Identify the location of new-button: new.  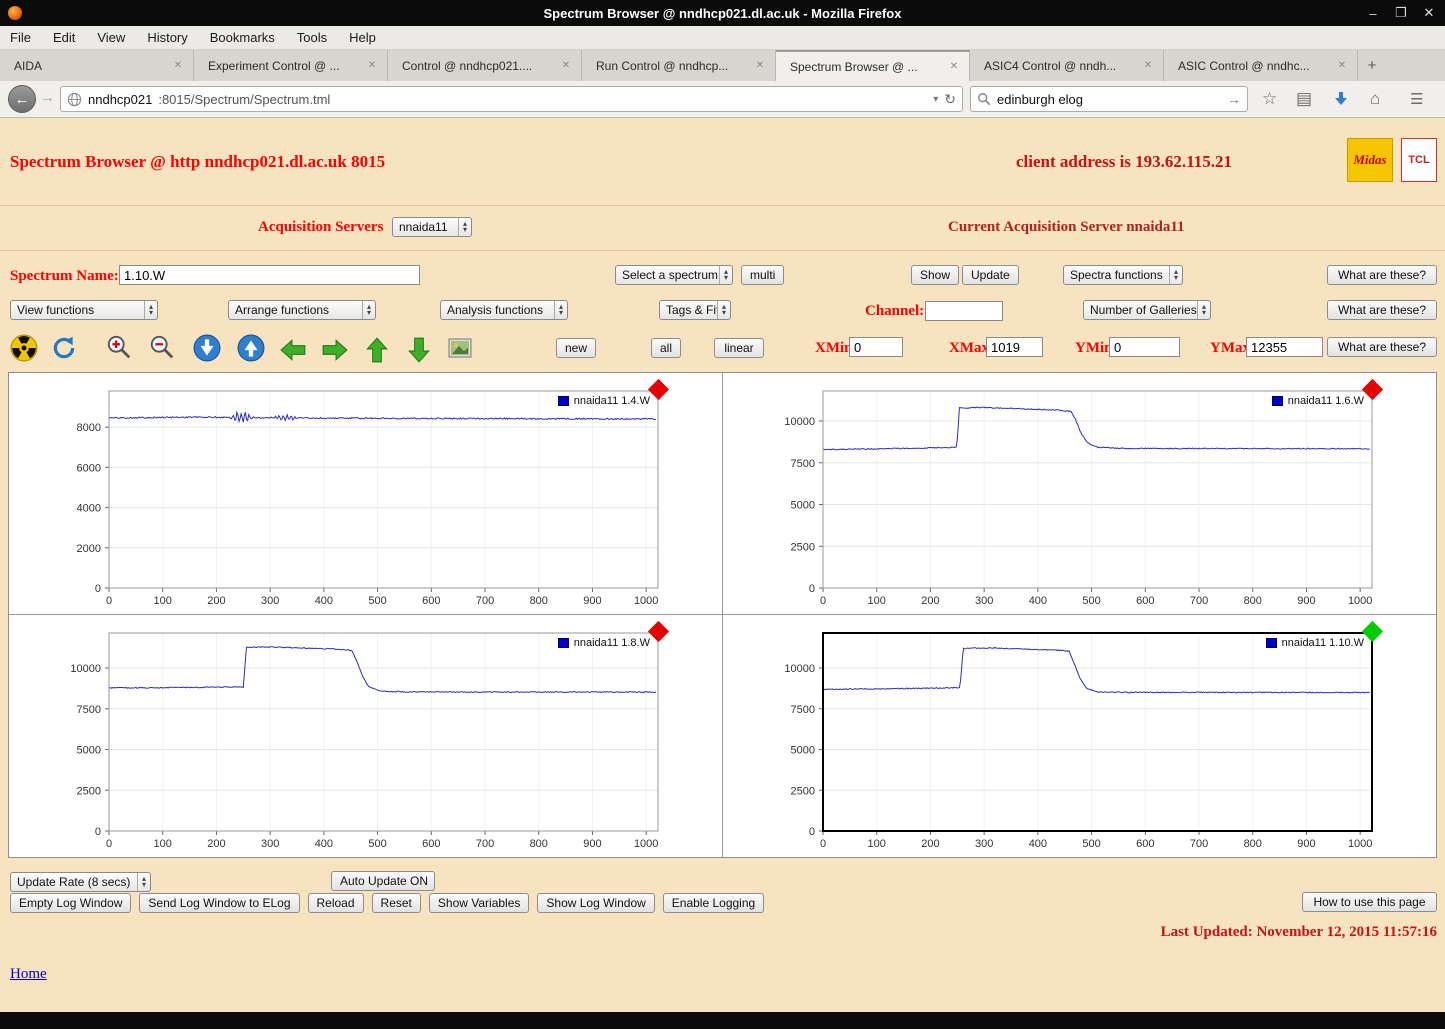
(576, 348).